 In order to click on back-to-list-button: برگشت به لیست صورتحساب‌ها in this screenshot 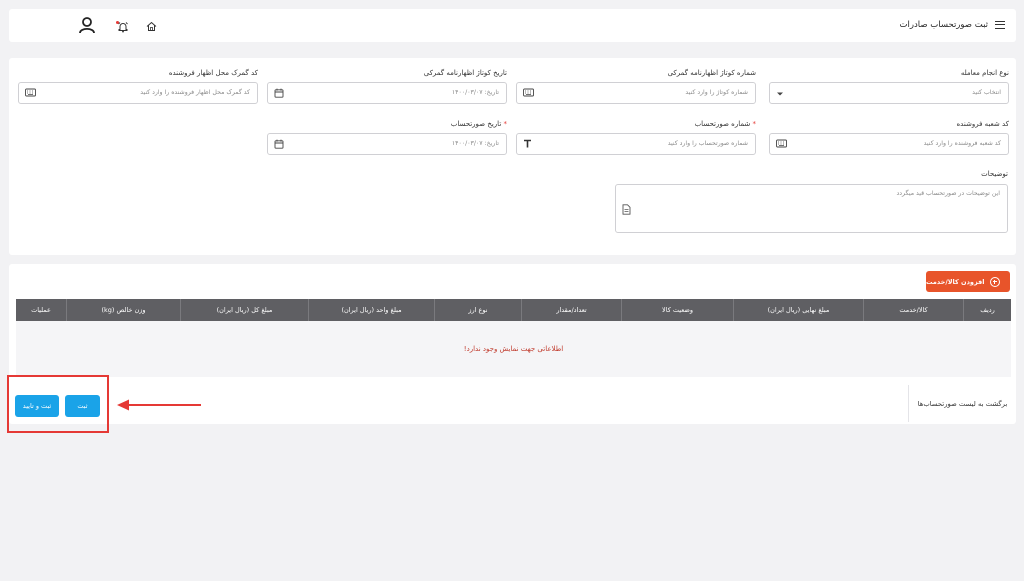, I will do `click(962, 403)`.